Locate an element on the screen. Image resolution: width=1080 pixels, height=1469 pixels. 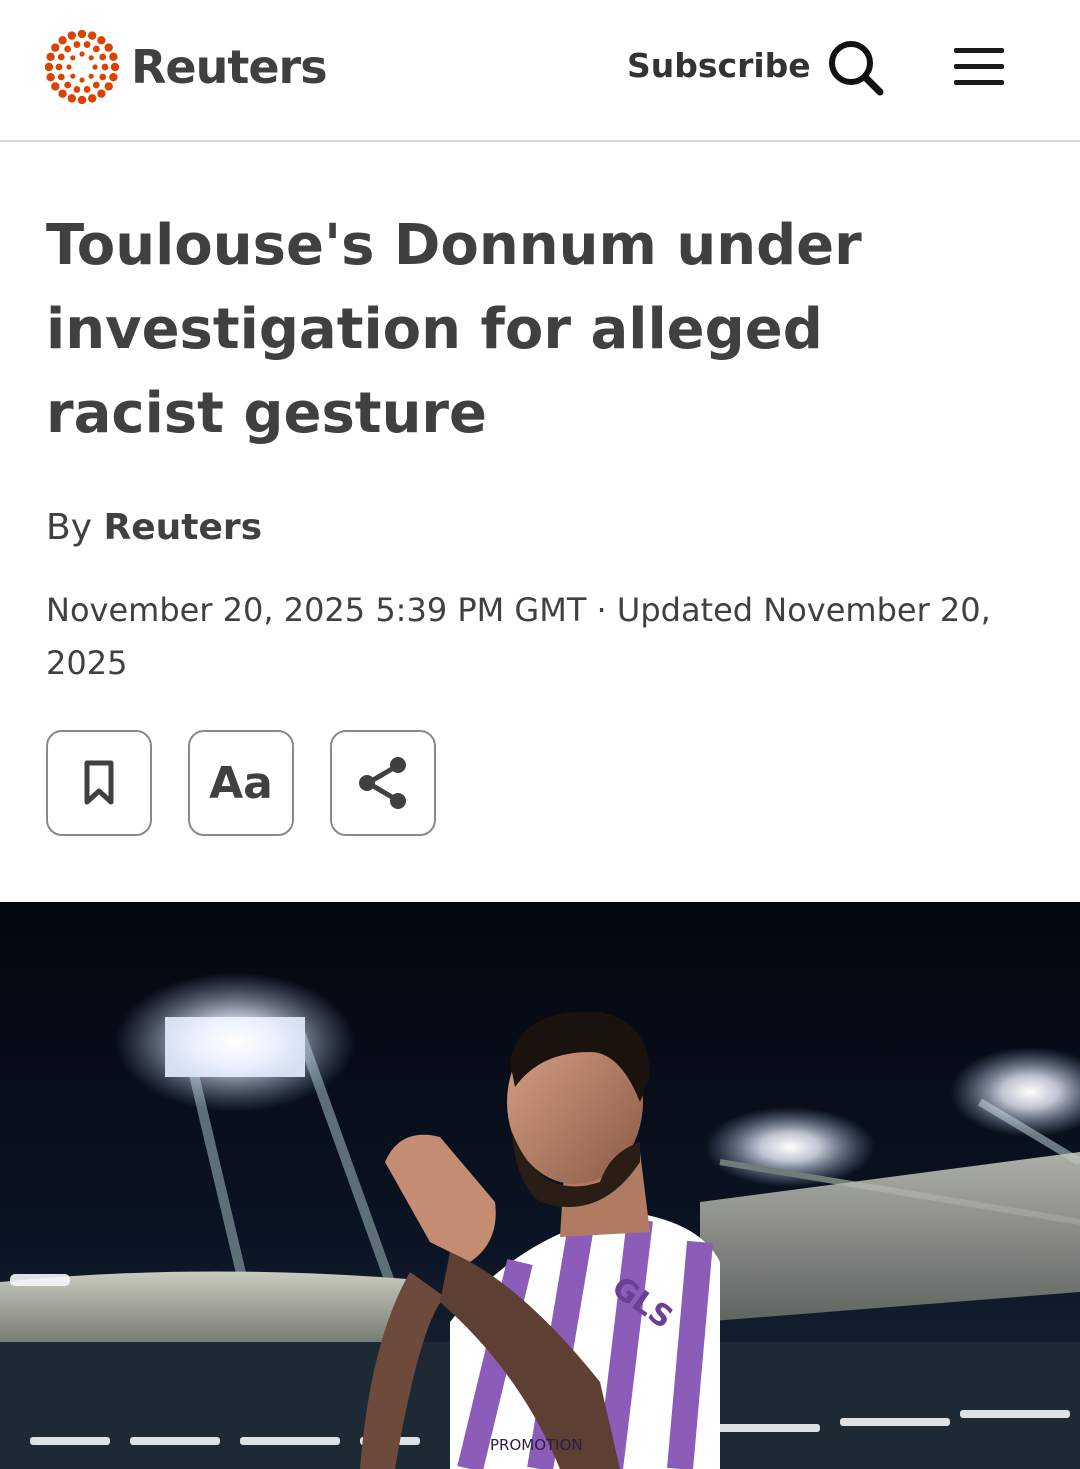
shorts-sponsor-text: PROMOTION is located at coordinates (536, 1445).